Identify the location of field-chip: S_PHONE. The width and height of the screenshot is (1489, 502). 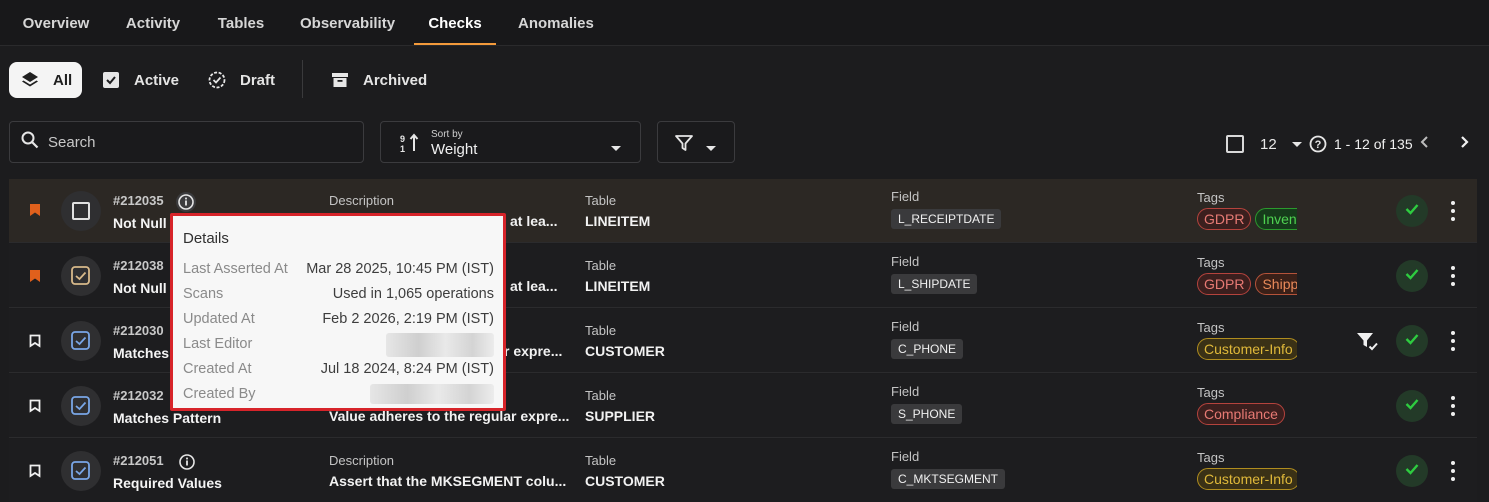
(927, 414).